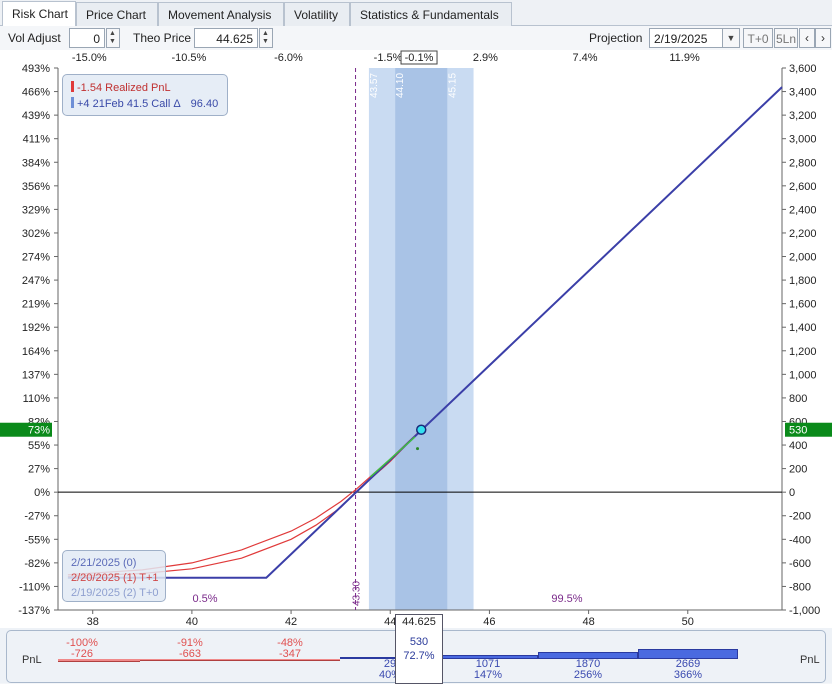  Describe the element at coordinates (489, 622) in the screenshot. I see `x-tick-label: 46` at that location.